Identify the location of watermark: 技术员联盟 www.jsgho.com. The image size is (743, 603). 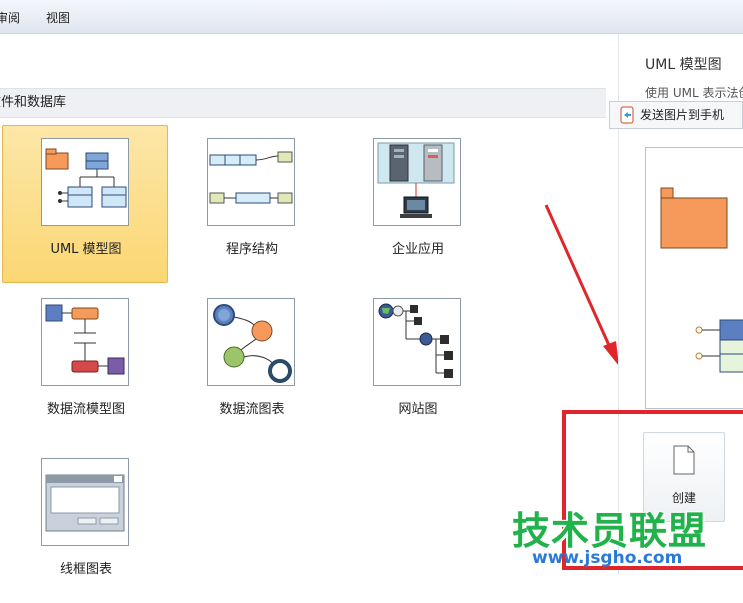
(627, 537).